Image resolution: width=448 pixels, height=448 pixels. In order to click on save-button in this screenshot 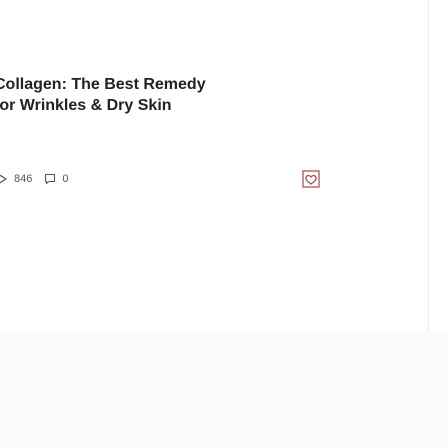, I will do `click(311, 179)`.